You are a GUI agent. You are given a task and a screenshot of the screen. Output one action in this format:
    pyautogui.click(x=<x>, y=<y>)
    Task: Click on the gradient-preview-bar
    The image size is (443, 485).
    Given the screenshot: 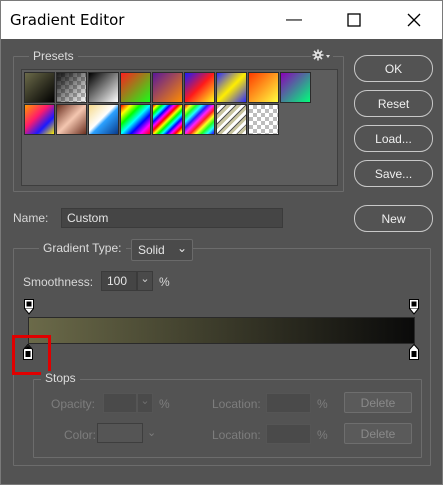 What is the action you would take?
    pyautogui.click(x=221, y=330)
    